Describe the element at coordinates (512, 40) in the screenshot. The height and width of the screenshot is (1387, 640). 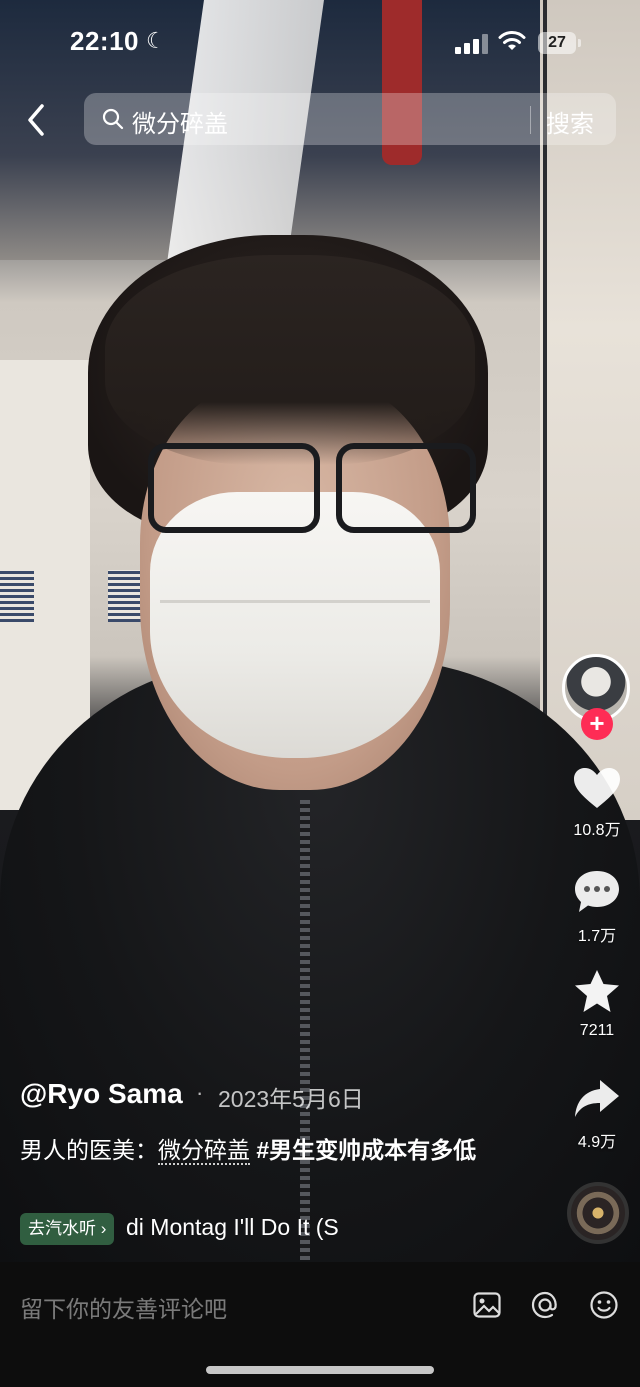
I see `wifi-icon` at that location.